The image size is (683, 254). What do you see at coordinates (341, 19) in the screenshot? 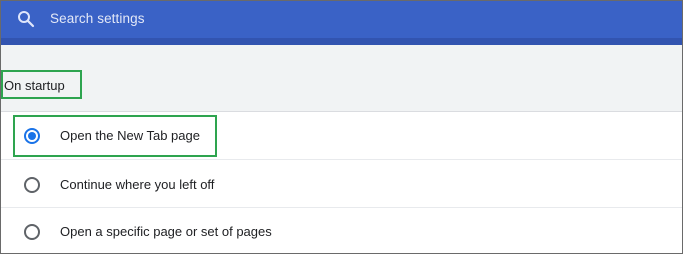
I see `settings-header: Search settings` at bounding box center [341, 19].